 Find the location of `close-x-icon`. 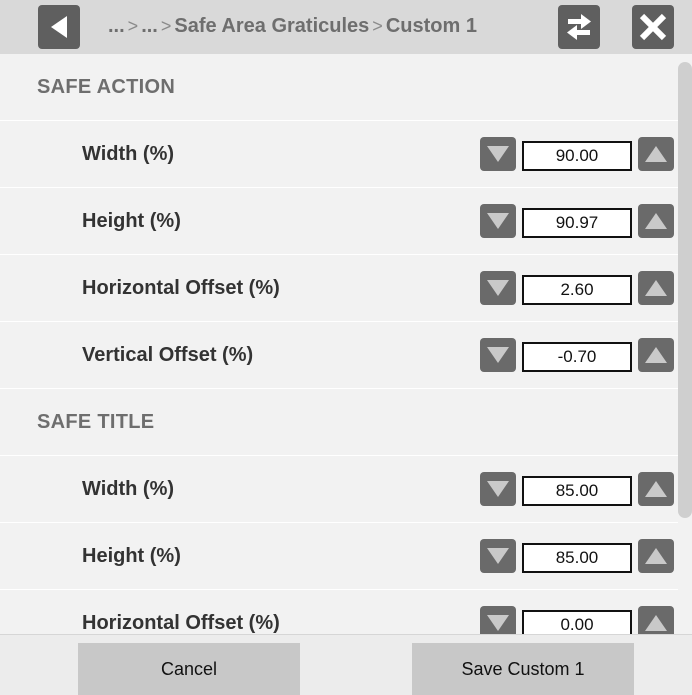

close-x-icon is located at coordinates (653, 27).